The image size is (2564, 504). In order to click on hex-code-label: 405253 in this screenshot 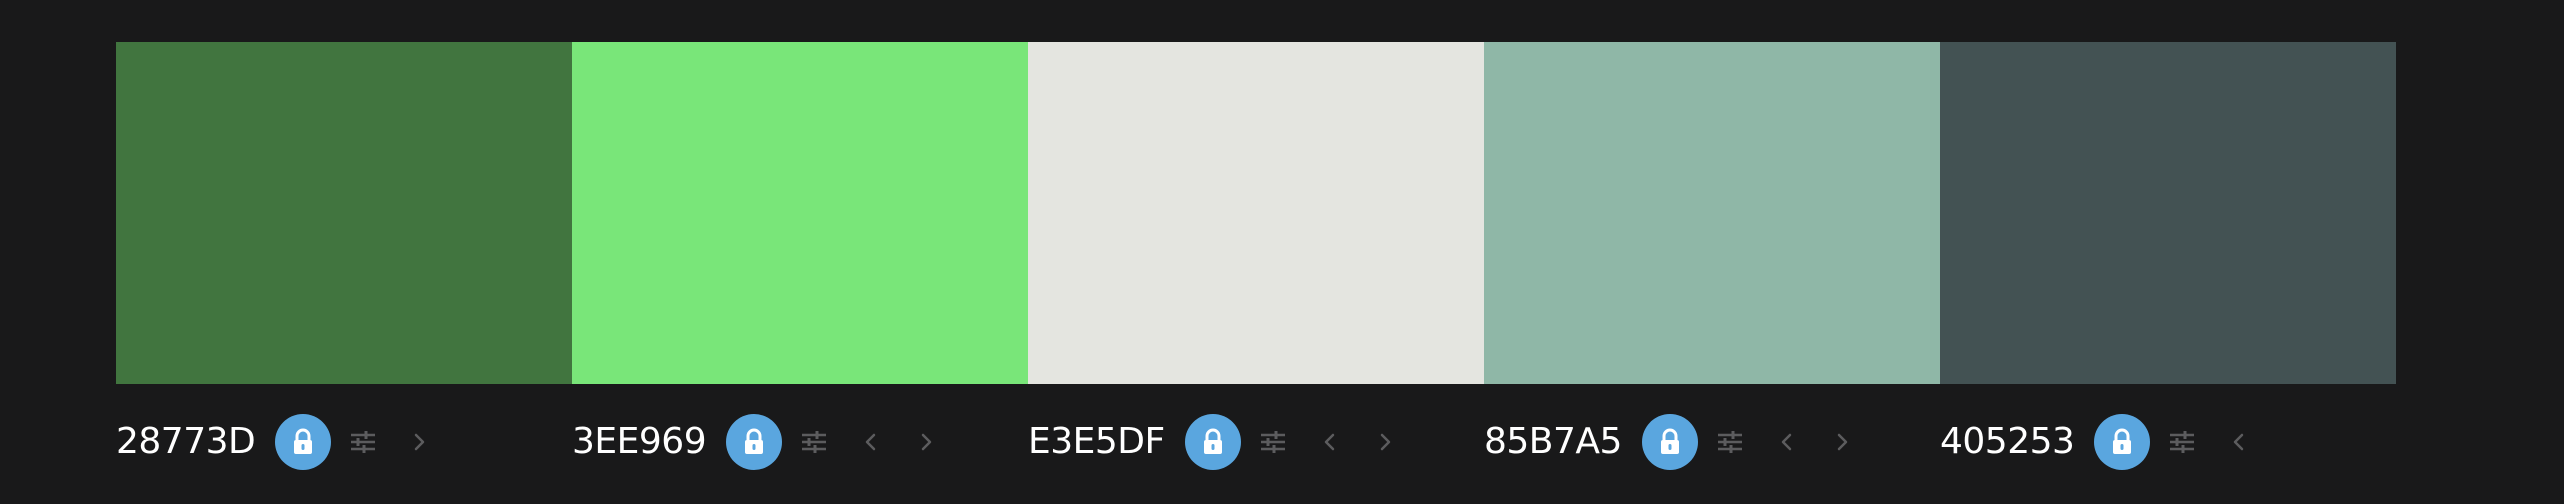, I will do `click(2007, 442)`.